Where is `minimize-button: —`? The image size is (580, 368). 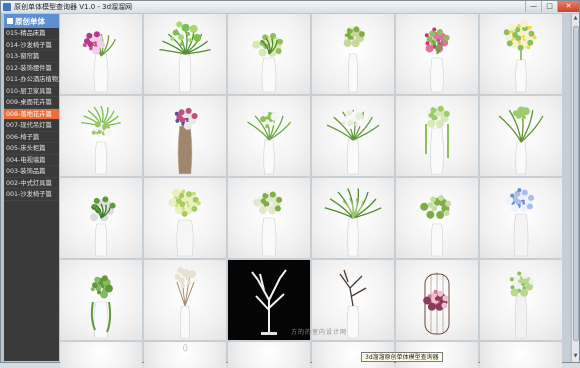
minimize-button: — is located at coordinates (533, 6).